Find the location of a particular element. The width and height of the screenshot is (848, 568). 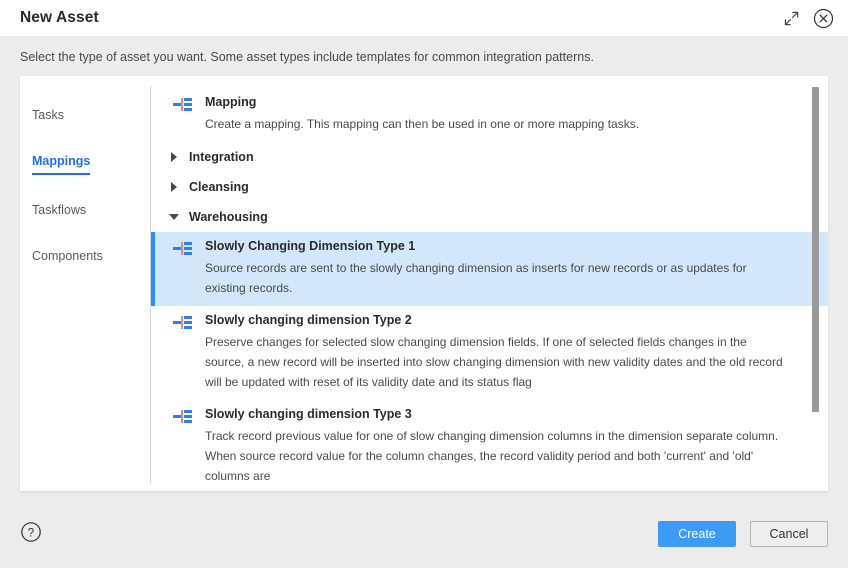

sidebar-item-taskflows: Taskflows is located at coordinates (85, 211).